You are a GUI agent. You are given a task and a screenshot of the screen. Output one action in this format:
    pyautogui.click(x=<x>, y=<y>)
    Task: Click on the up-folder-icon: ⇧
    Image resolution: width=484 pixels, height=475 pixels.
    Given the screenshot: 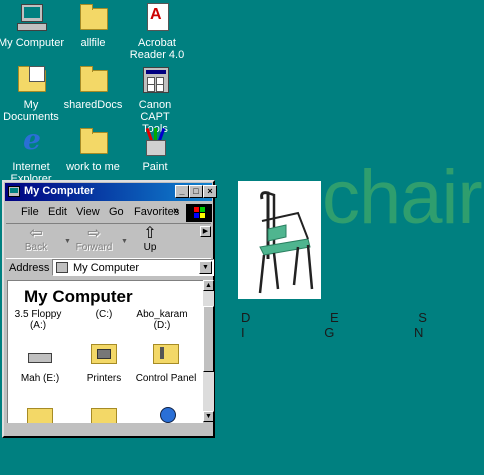 What is the action you would take?
    pyautogui.click(x=150, y=233)
    